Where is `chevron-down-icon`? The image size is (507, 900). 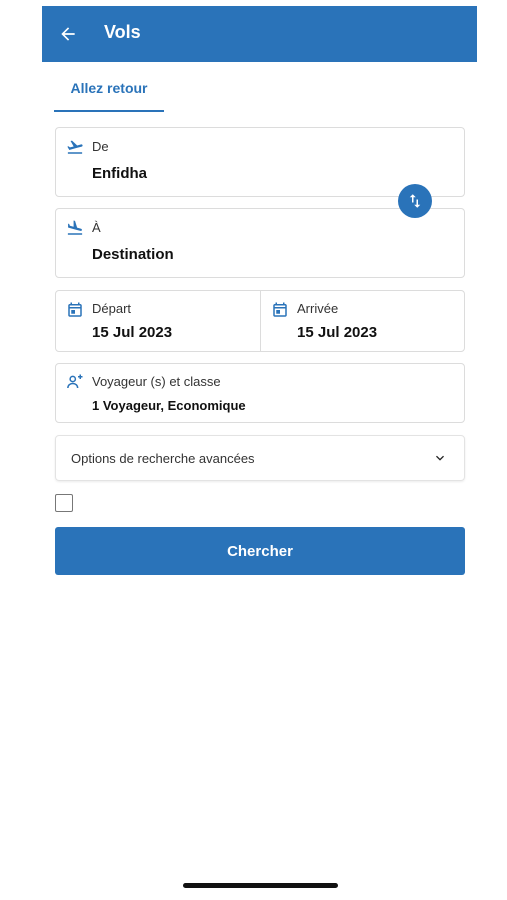 chevron-down-icon is located at coordinates (440, 458).